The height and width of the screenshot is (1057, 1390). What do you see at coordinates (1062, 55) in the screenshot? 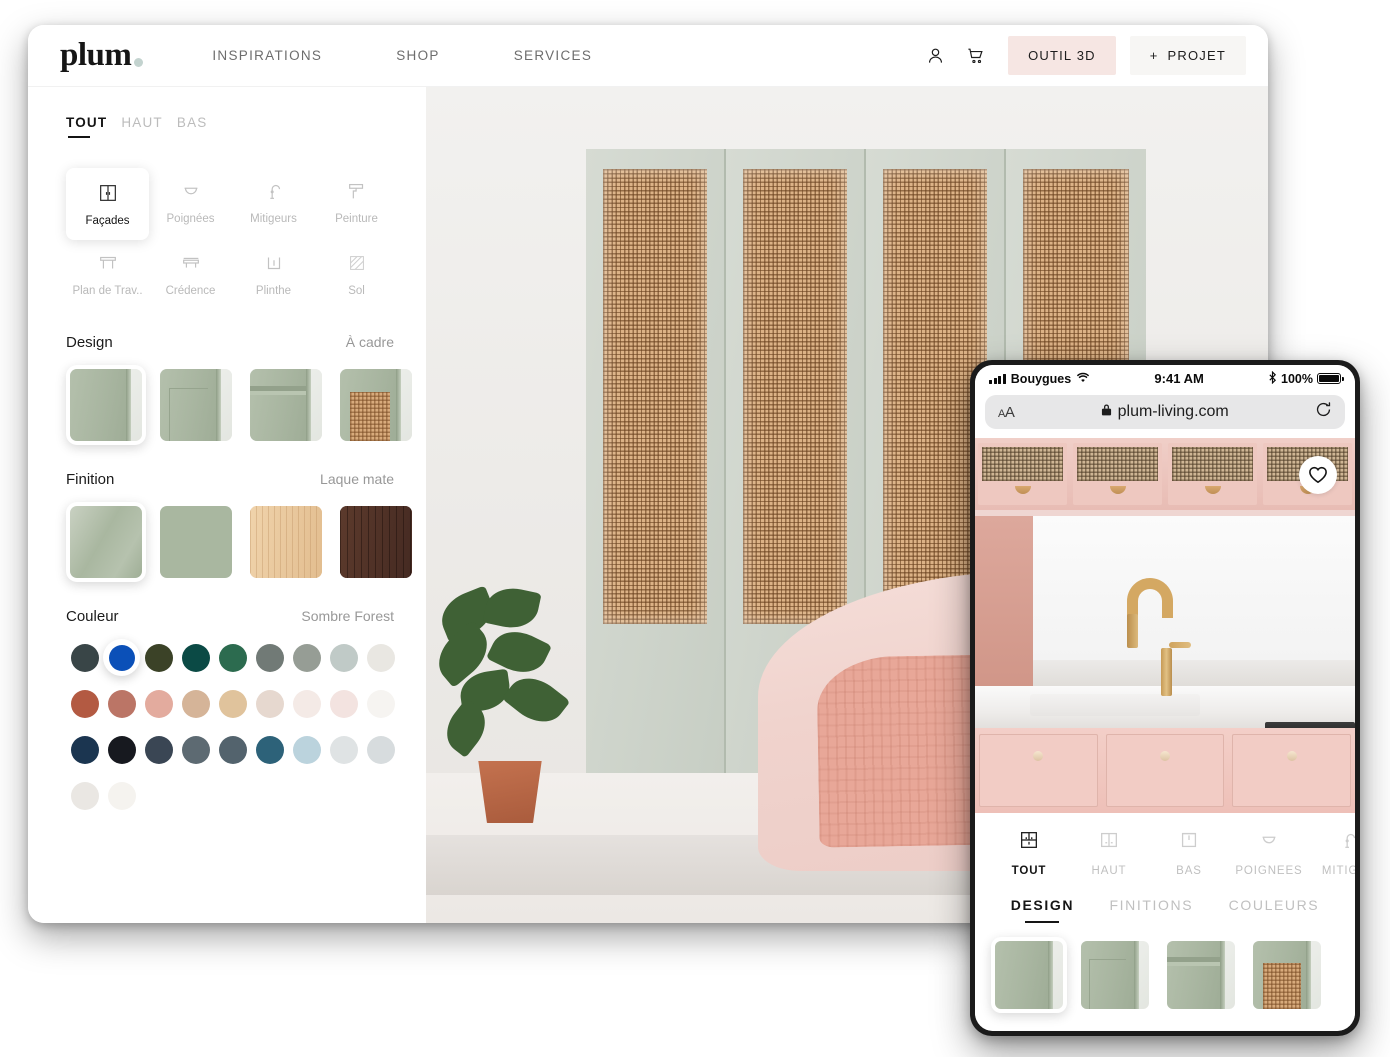
I see `outil-3d-button: OUTIL 3D` at bounding box center [1062, 55].